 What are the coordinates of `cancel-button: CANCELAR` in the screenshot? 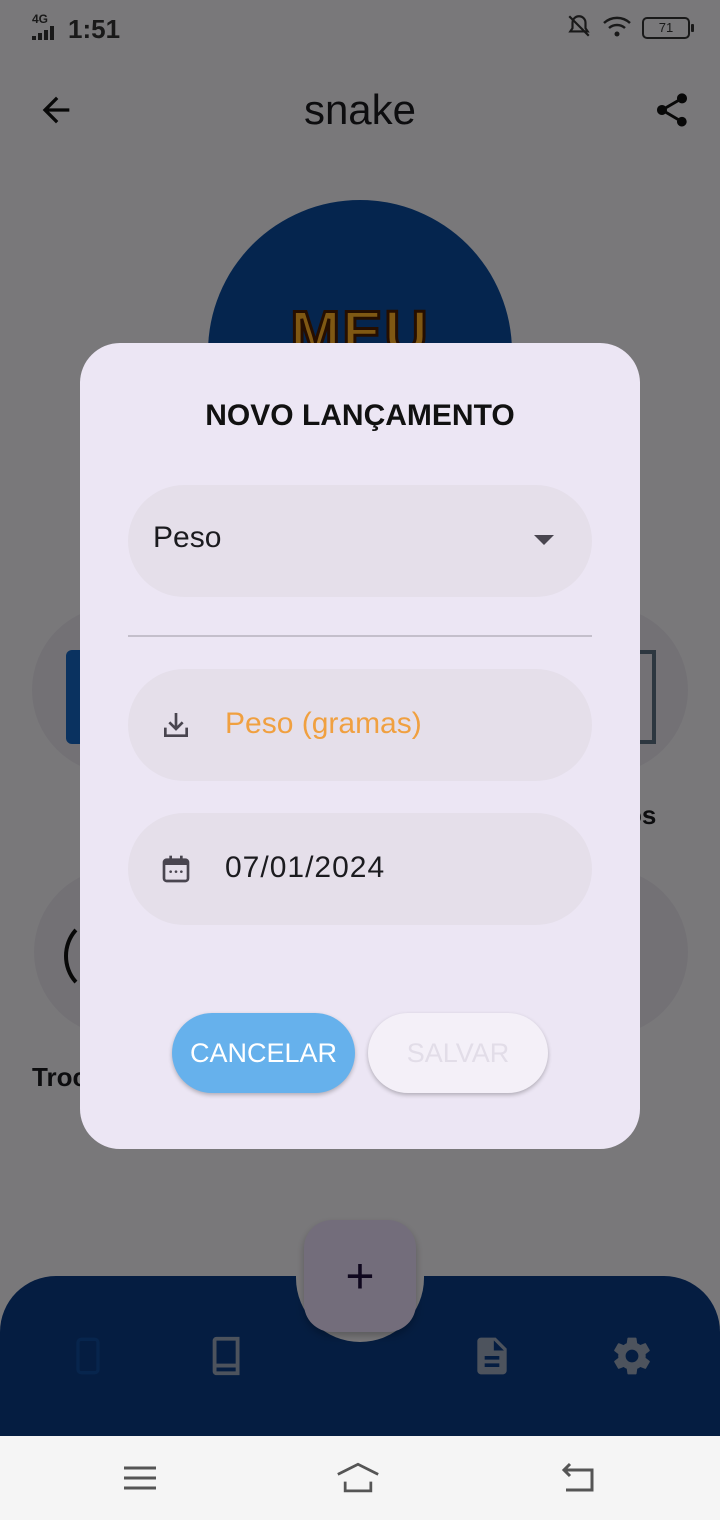 It's located at (263, 1053).